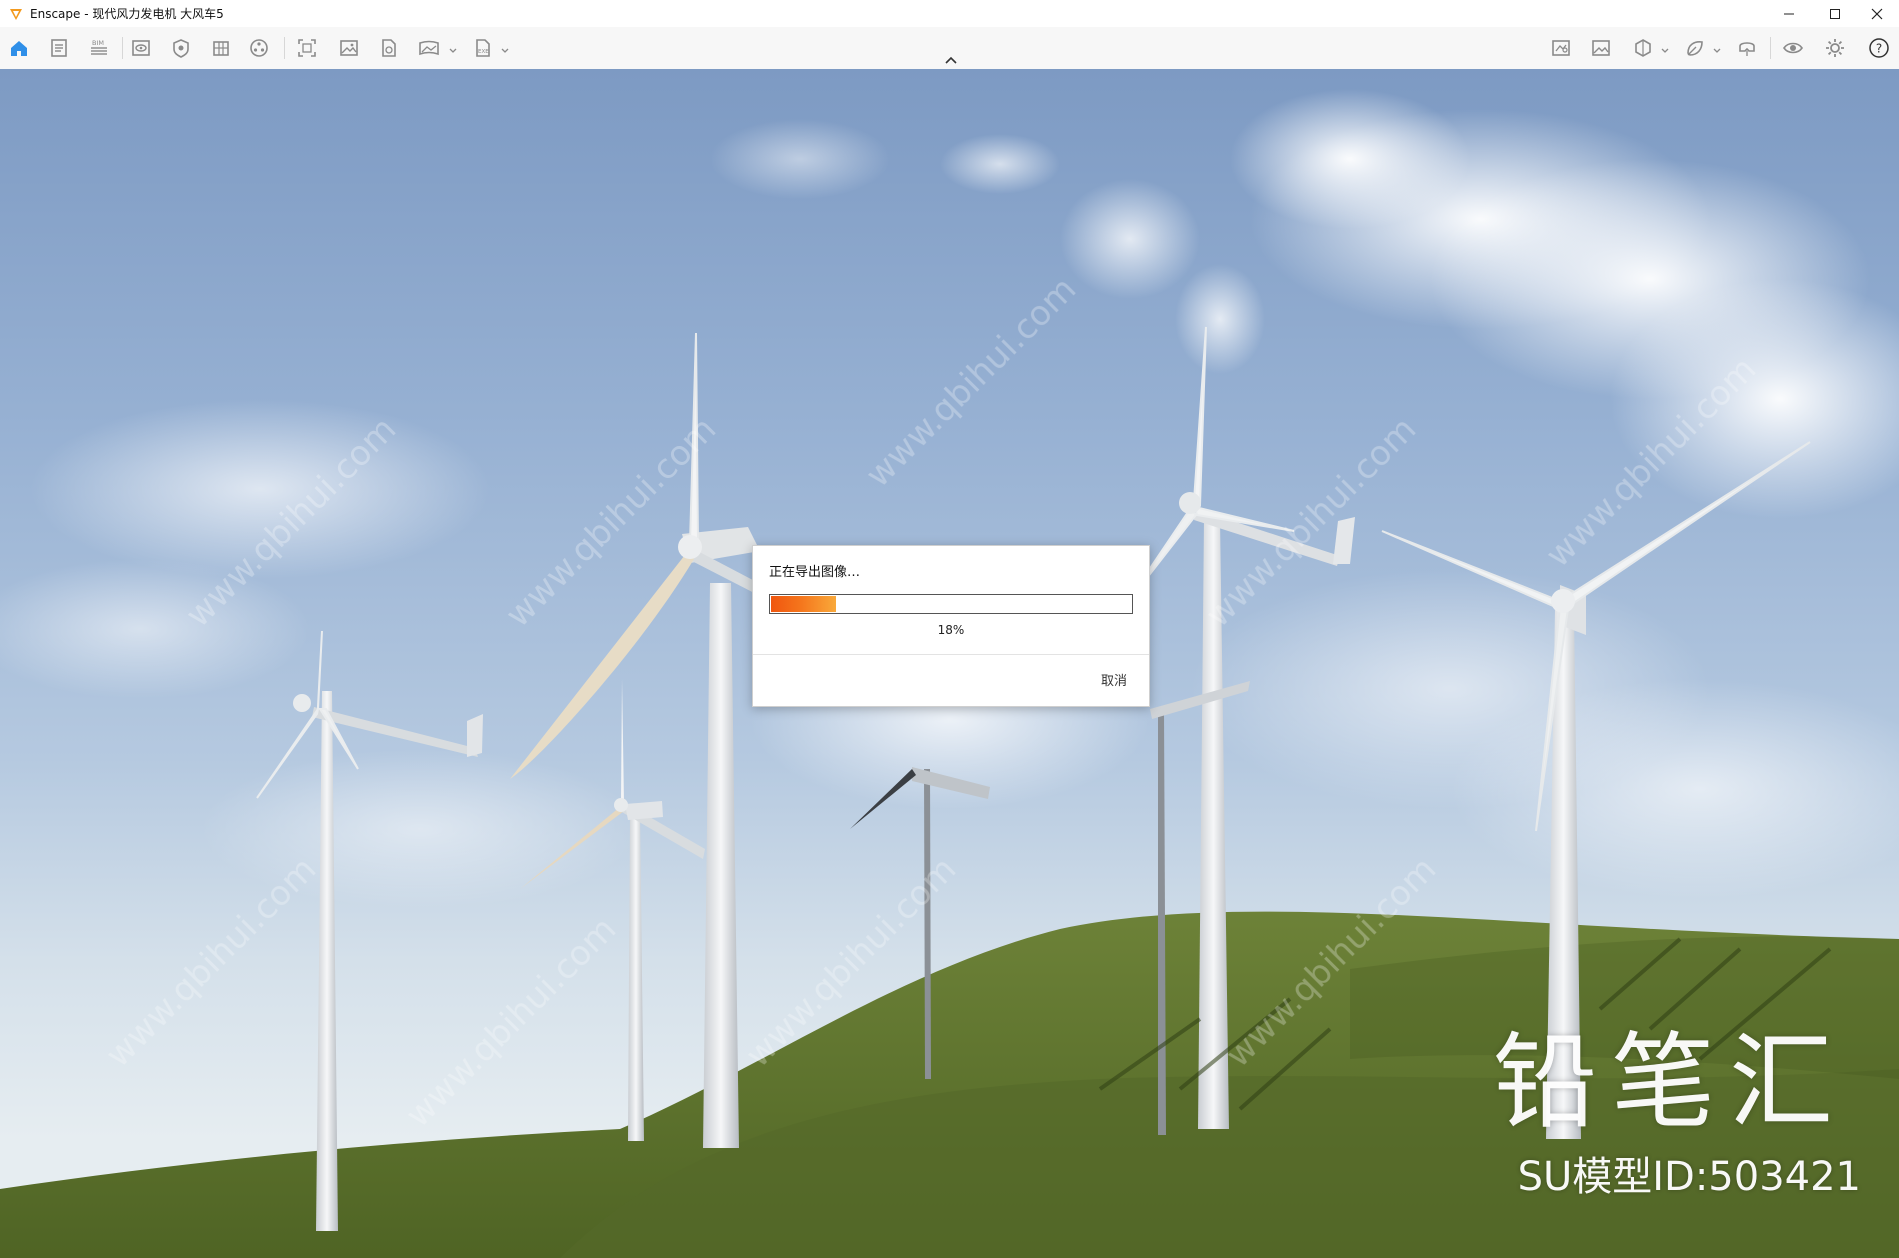 The image size is (1899, 1258). I want to click on building-button, so click(221, 48).